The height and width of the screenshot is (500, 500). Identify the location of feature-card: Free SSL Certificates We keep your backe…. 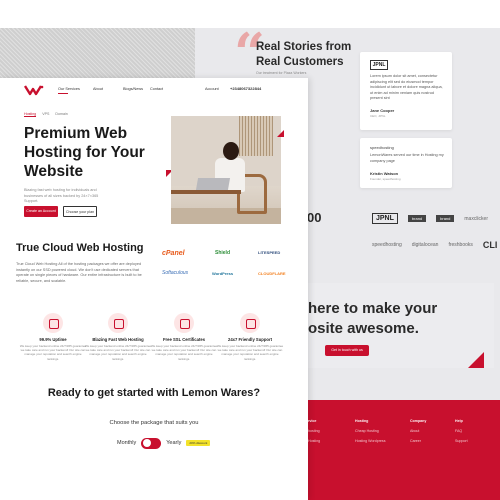
(184, 337).